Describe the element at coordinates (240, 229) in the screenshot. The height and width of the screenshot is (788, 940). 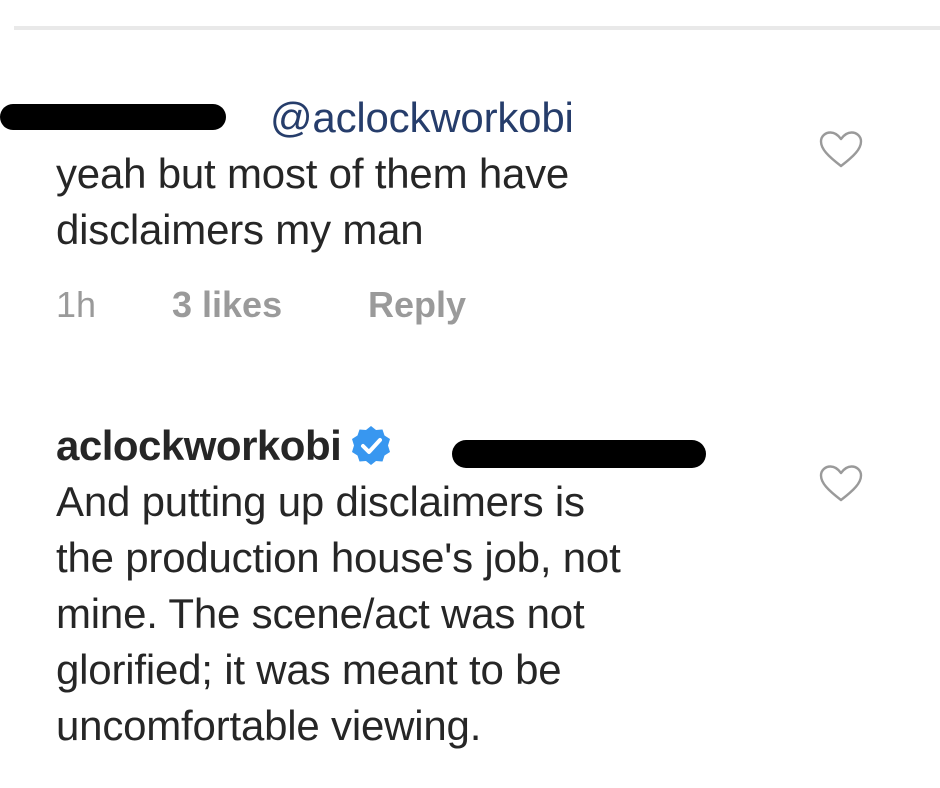
I see `comment-text-line: disclaimers my man` at that location.